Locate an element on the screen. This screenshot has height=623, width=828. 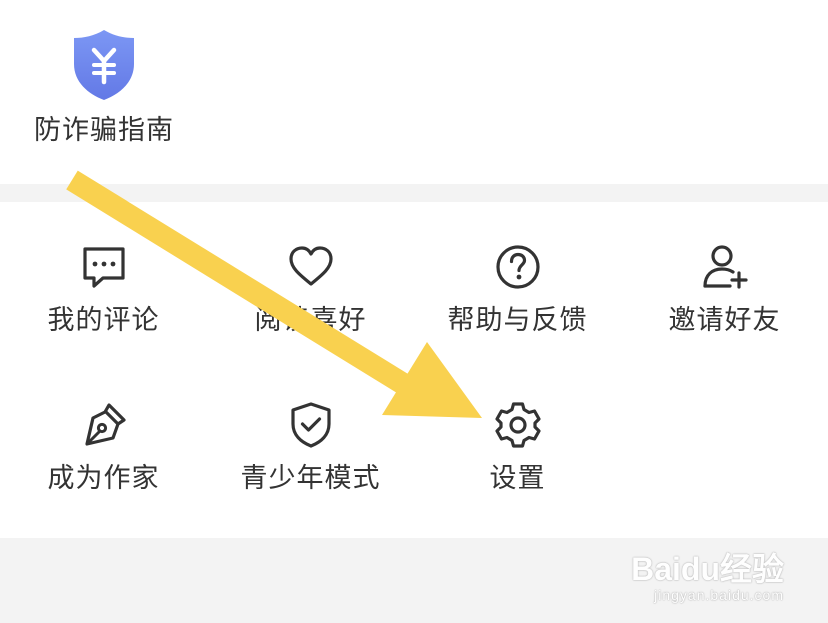
menu-item-my-comments: 我的评论 is located at coordinates (103, 289).